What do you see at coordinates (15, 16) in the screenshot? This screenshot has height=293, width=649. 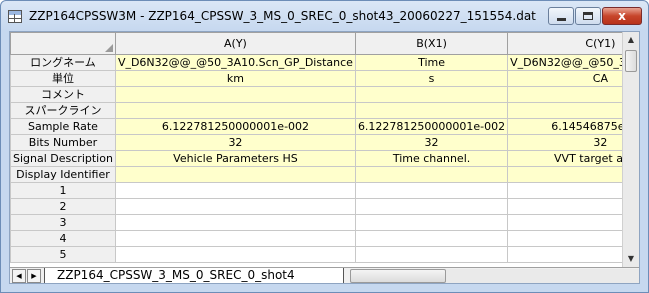 I see `app-worksheet-icon` at bounding box center [15, 16].